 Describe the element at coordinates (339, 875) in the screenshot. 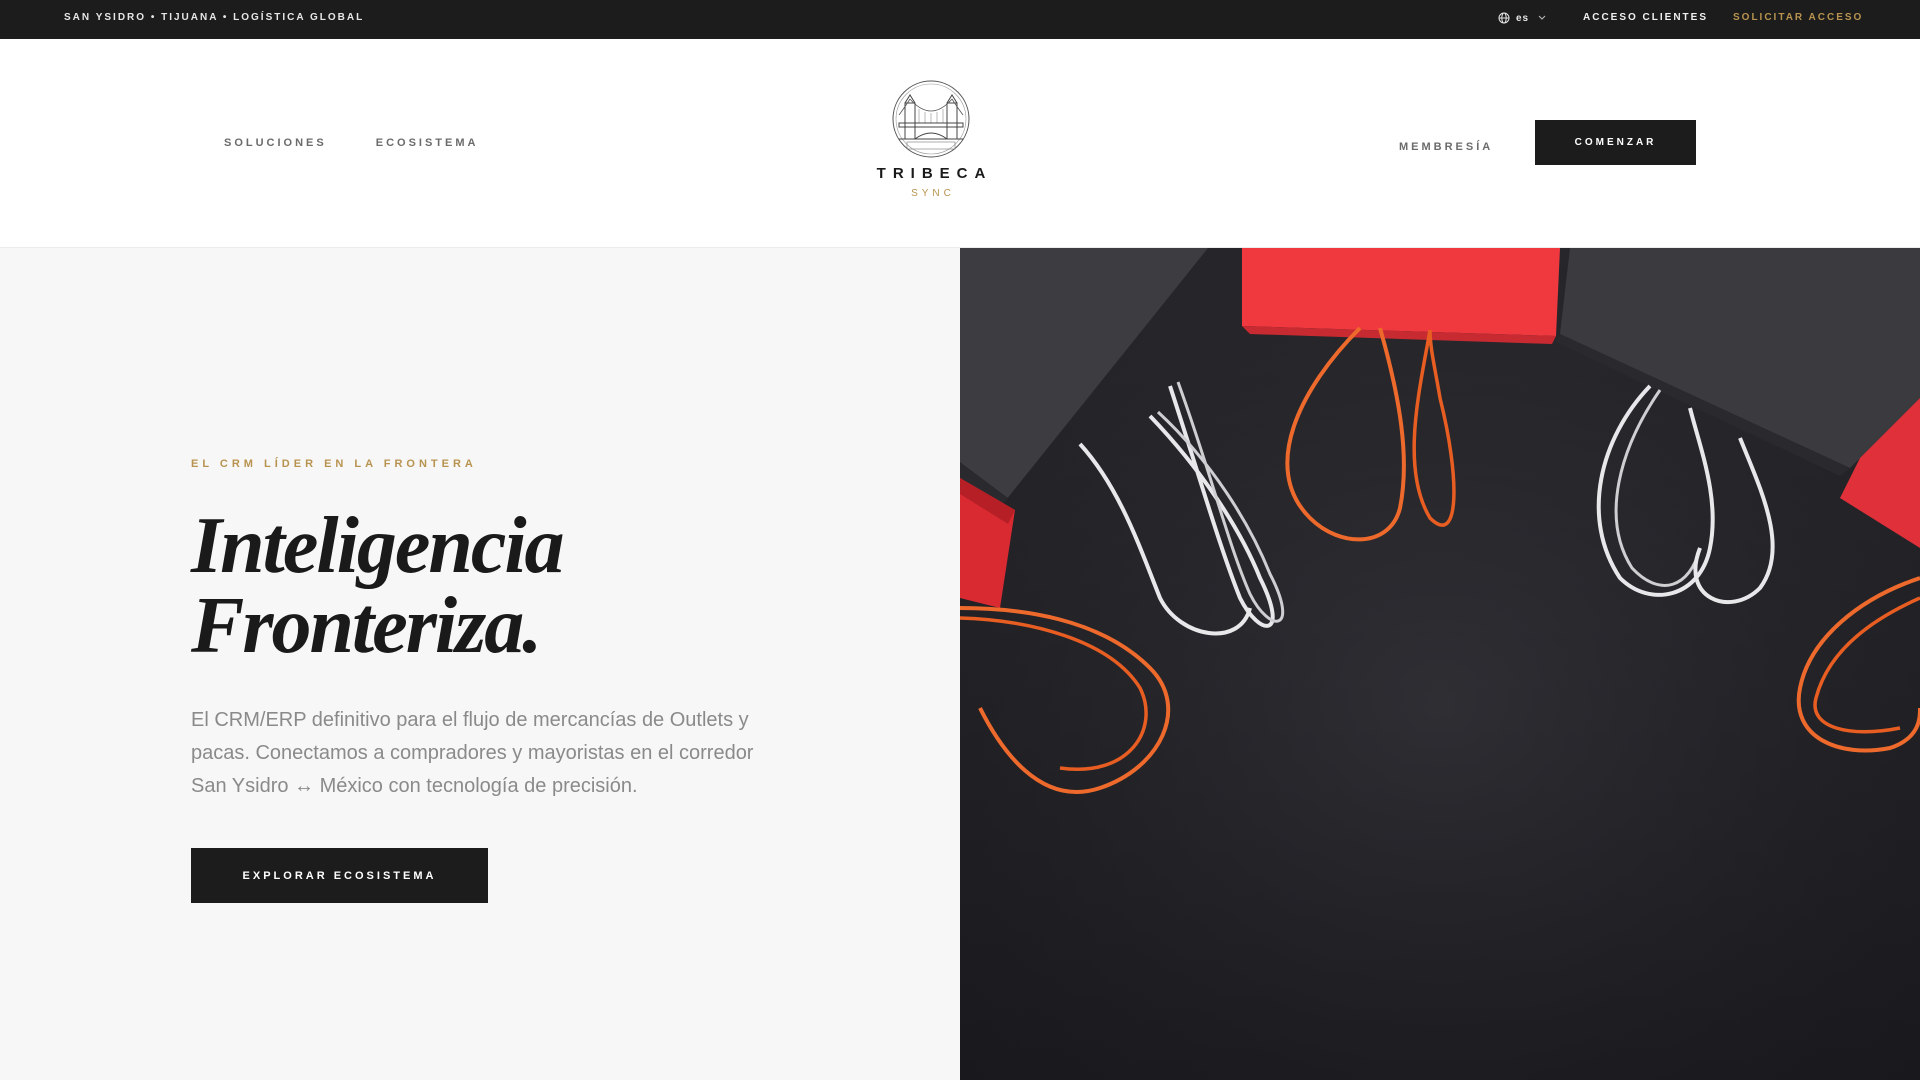

I see `explore-ecosystem-button: EXPLORAR ECOSISTEMA` at that location.